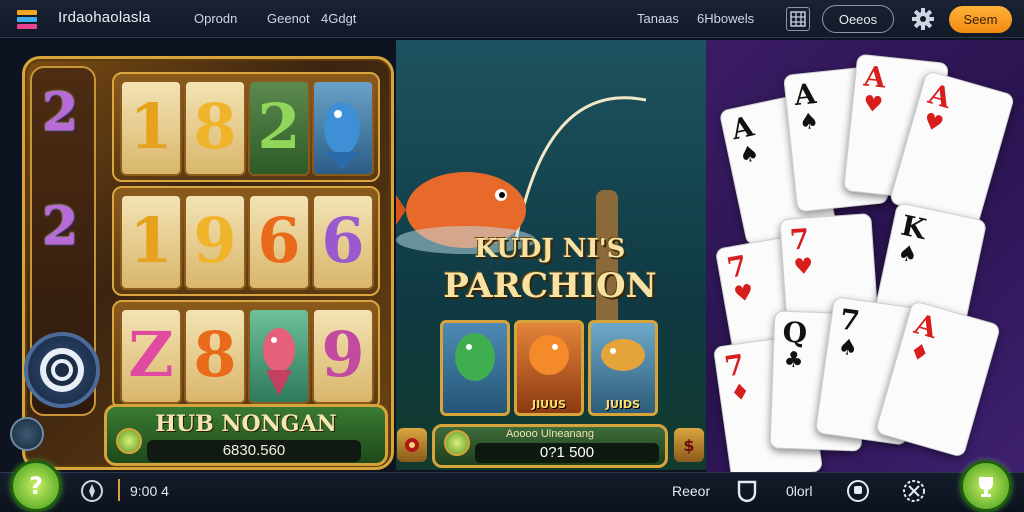 The image size is (1024, 512). I want to click on fish-thumbnail-2: JIUUS, so click(549, 368).